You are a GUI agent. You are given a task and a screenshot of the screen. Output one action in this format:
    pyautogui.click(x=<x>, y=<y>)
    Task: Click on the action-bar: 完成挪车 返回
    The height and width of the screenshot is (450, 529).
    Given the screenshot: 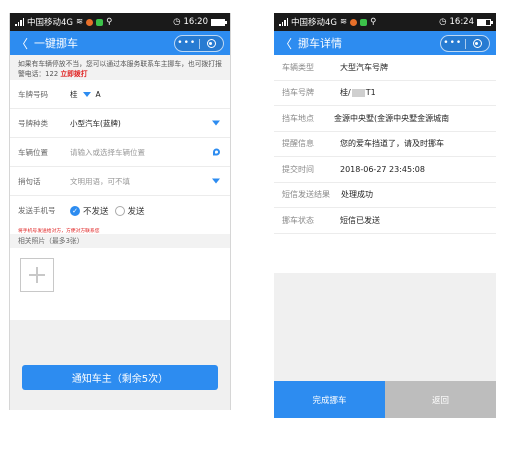 What is the action you would take?
    pyautogui.click(x=385, y=399)
    